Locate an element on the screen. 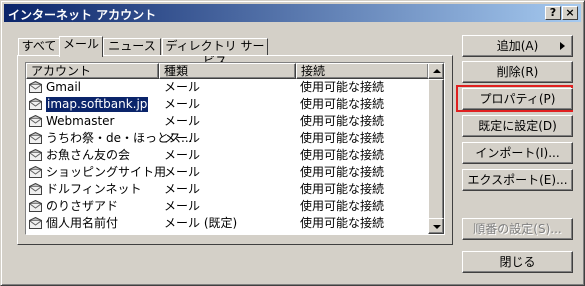  account-name: Gmail is located at coordinates (64, 87).